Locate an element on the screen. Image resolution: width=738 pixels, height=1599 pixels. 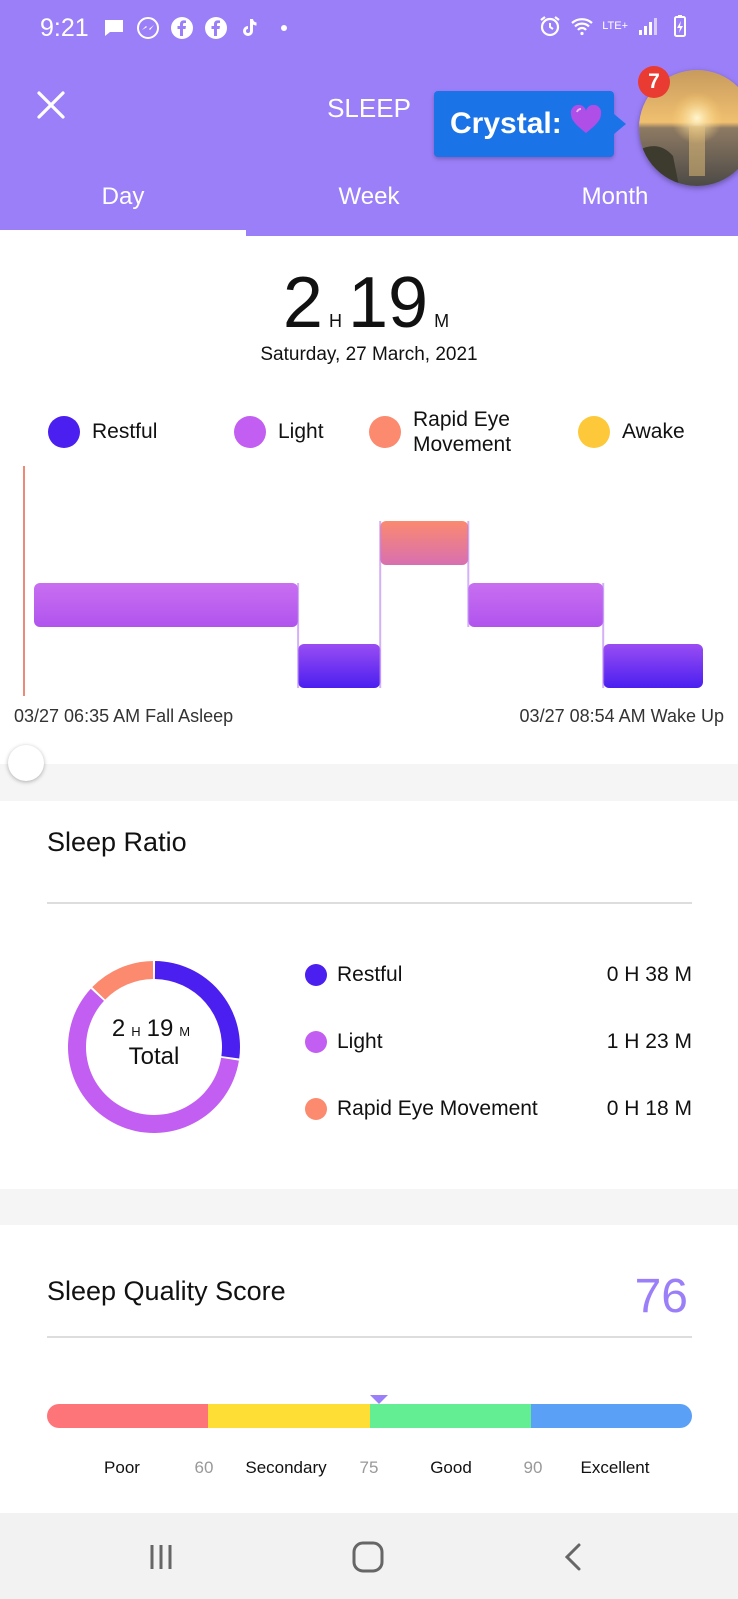
status-bar: 9:21 LTE+ is located at coordinates (369, 30).